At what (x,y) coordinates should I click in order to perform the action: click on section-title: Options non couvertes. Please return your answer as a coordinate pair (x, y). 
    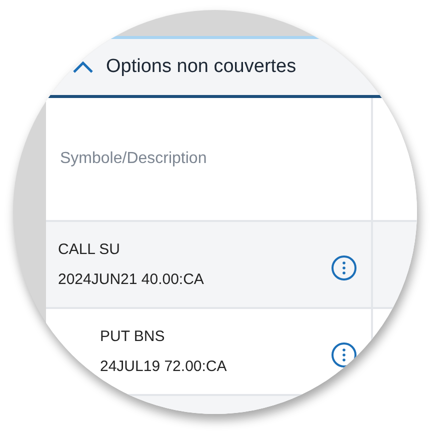
    Looking at the image, I should click on (201, 67).